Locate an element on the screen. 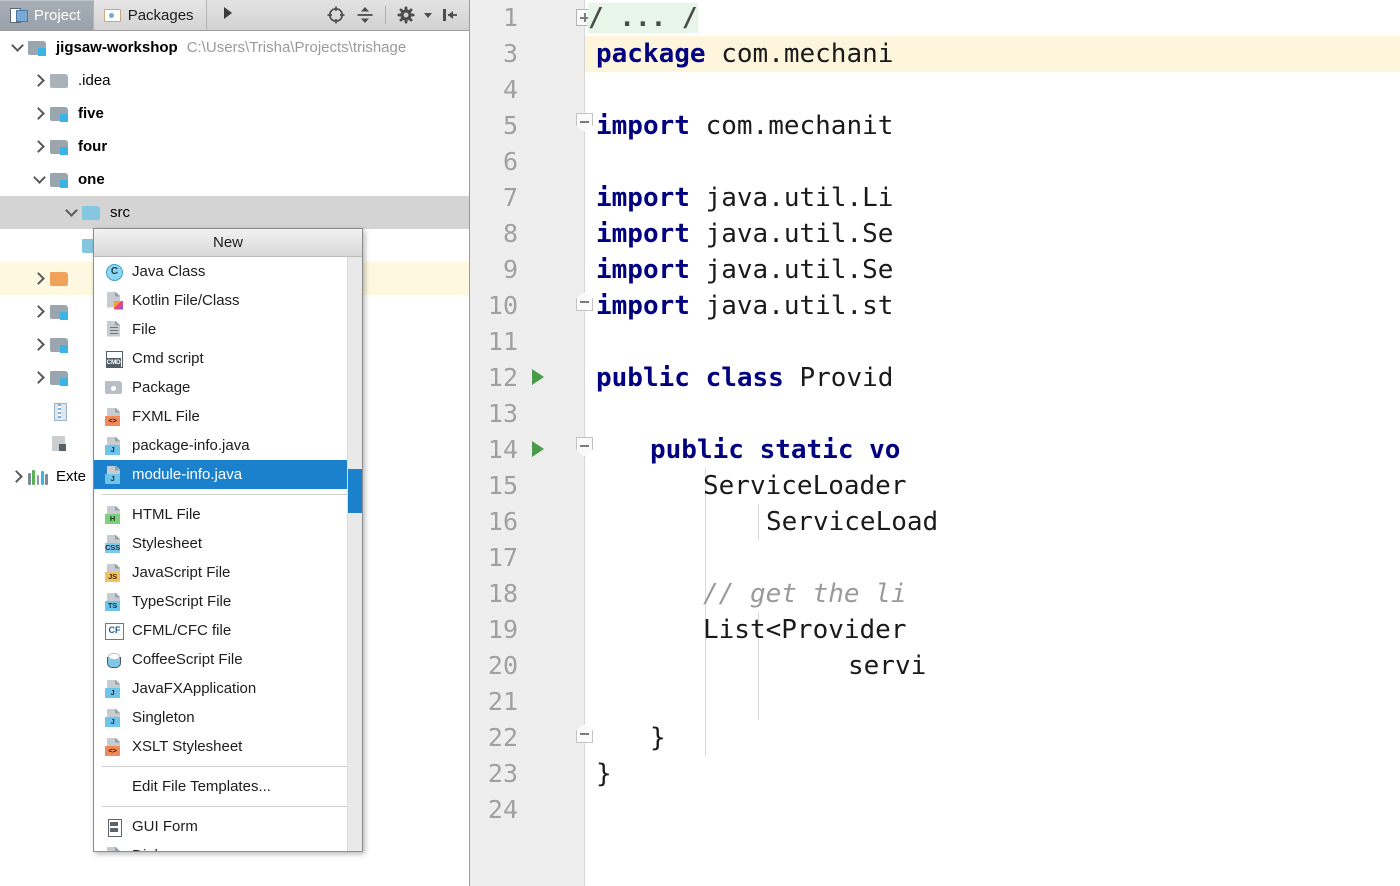 This screenshot has width=1400, height=886. menu-item-label: CFML/CFC file is located at coordinates (182, 630).